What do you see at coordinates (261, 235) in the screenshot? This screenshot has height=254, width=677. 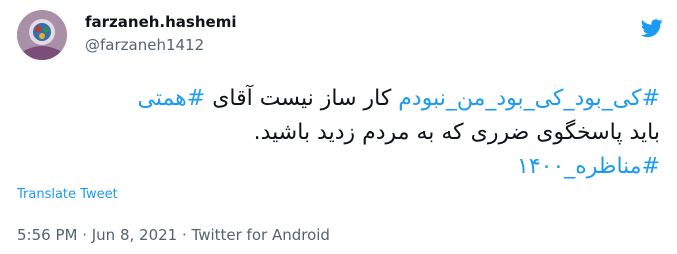 I see `tweet-source: Twitter for Android` at bounding box center [261, 235].